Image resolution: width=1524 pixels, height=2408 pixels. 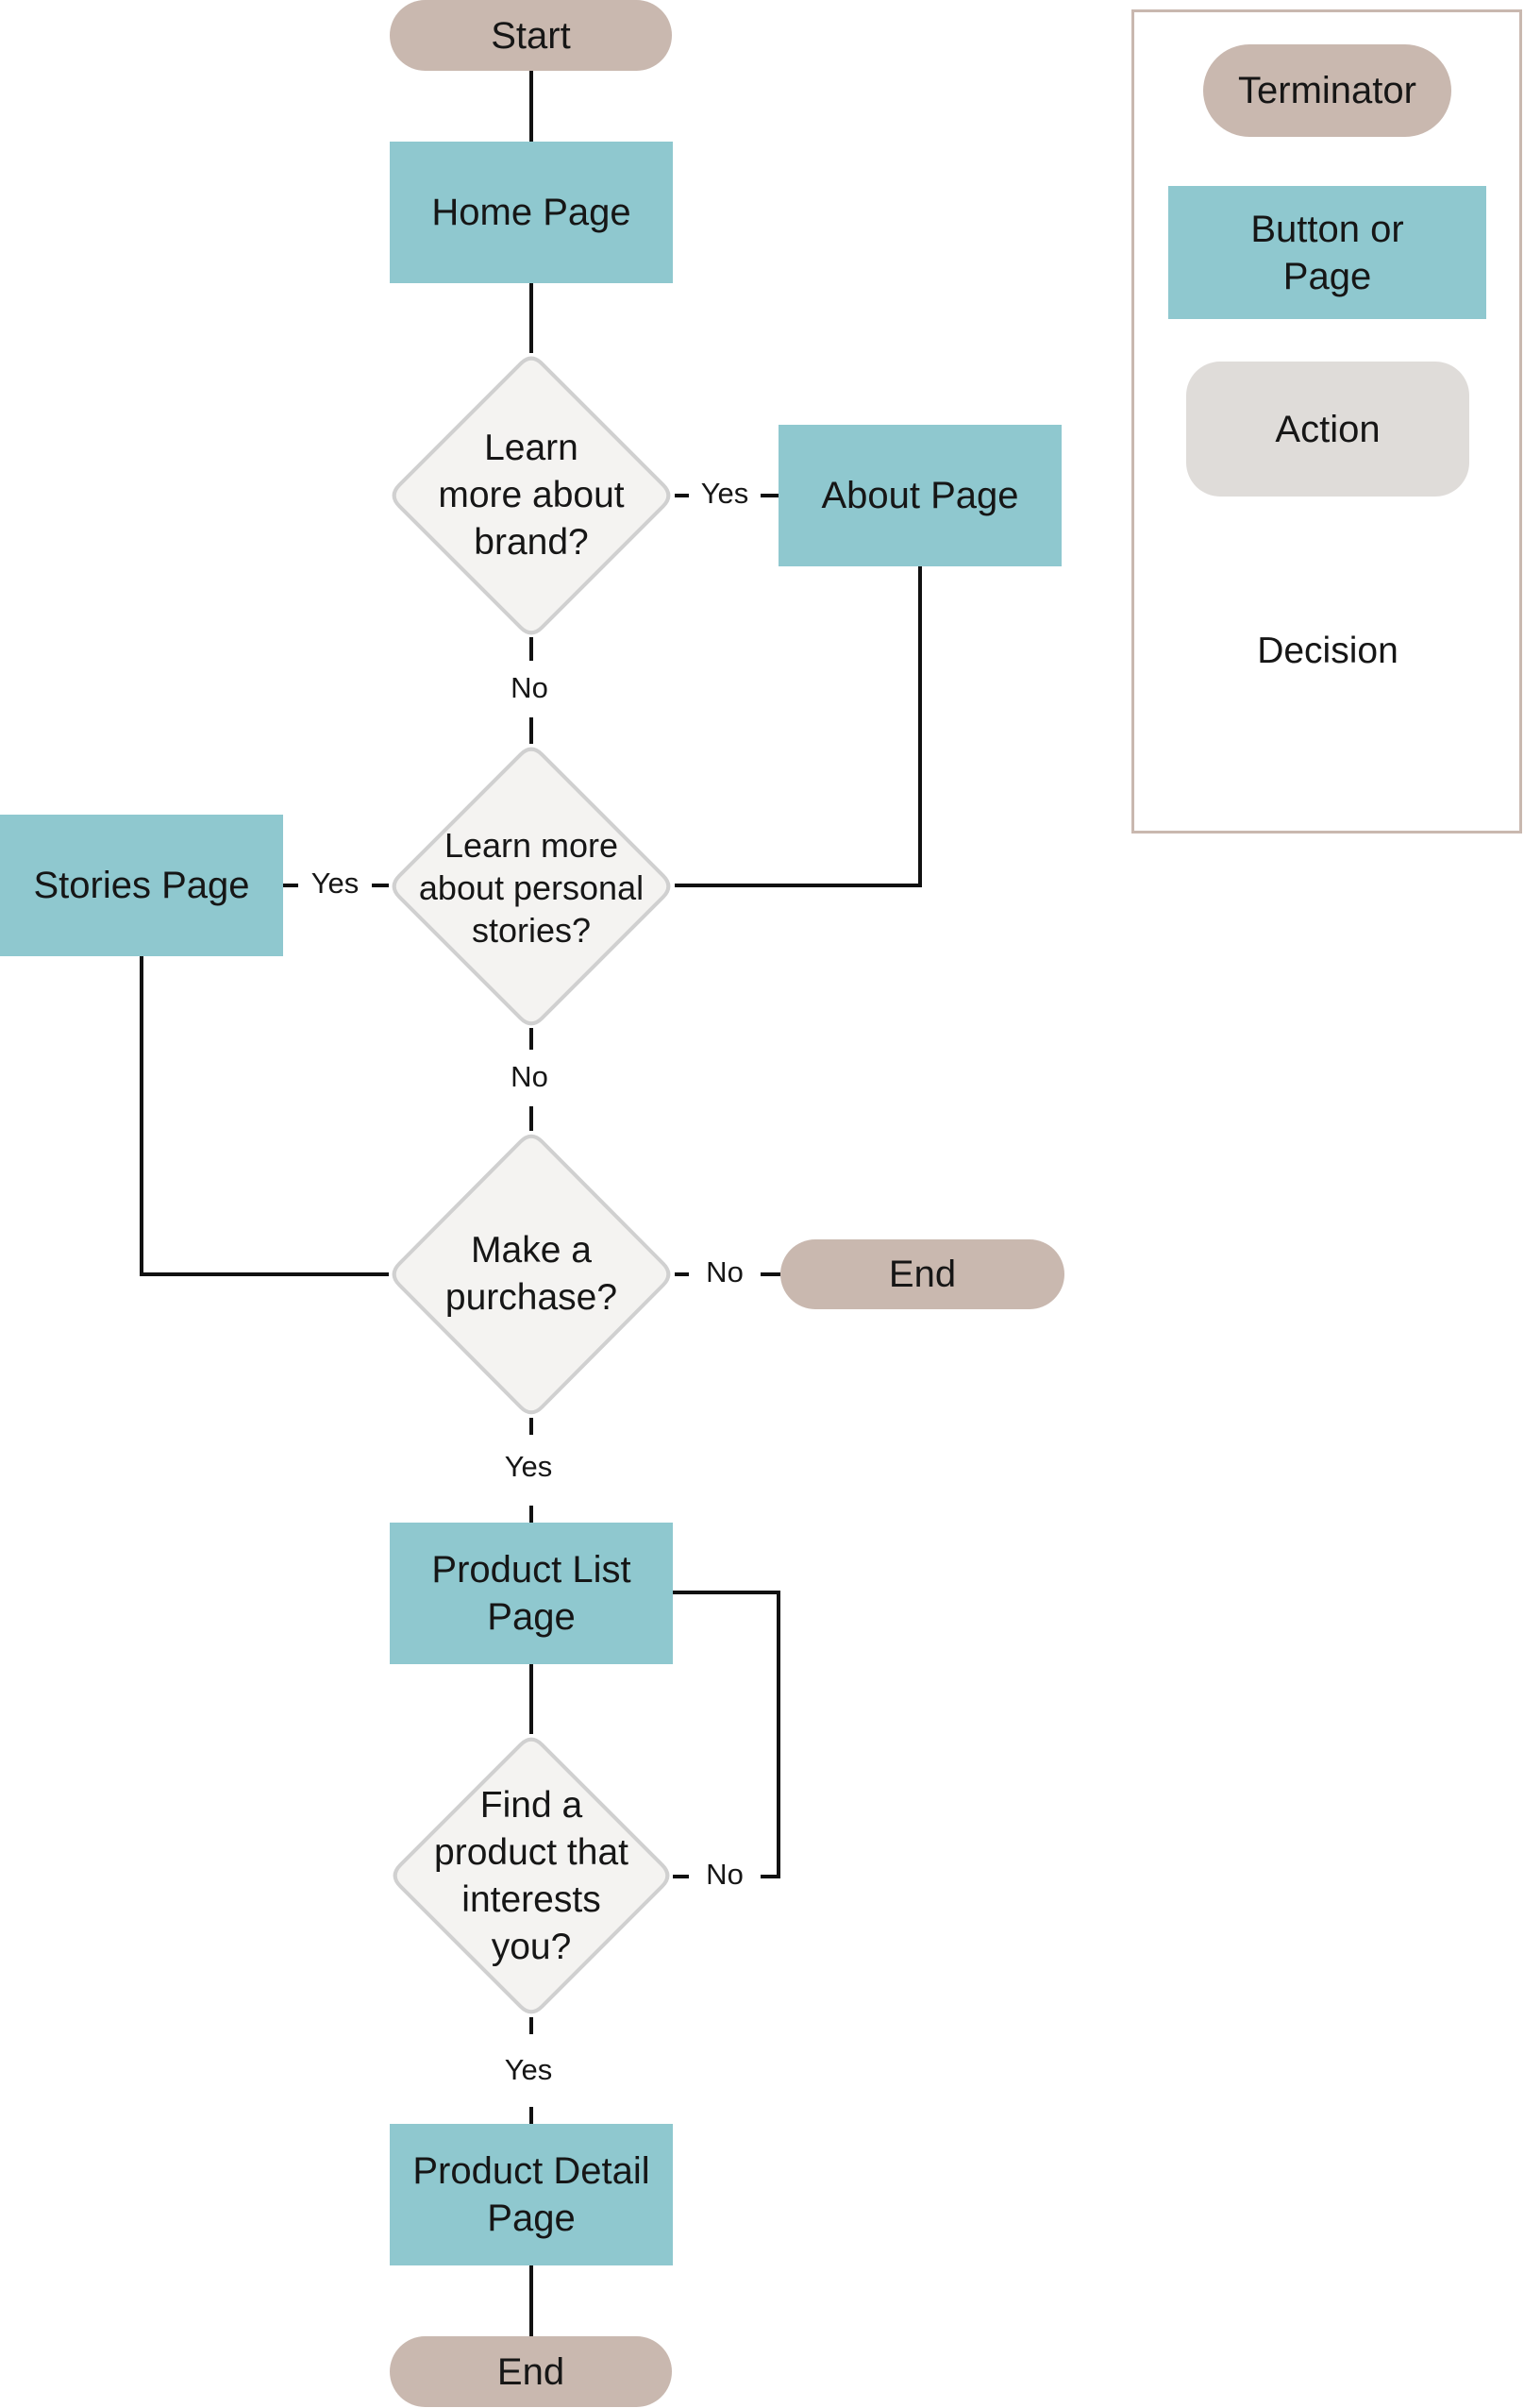 I want to click on decision-purchase-line: purchase?, so click(x=531, y=1297).